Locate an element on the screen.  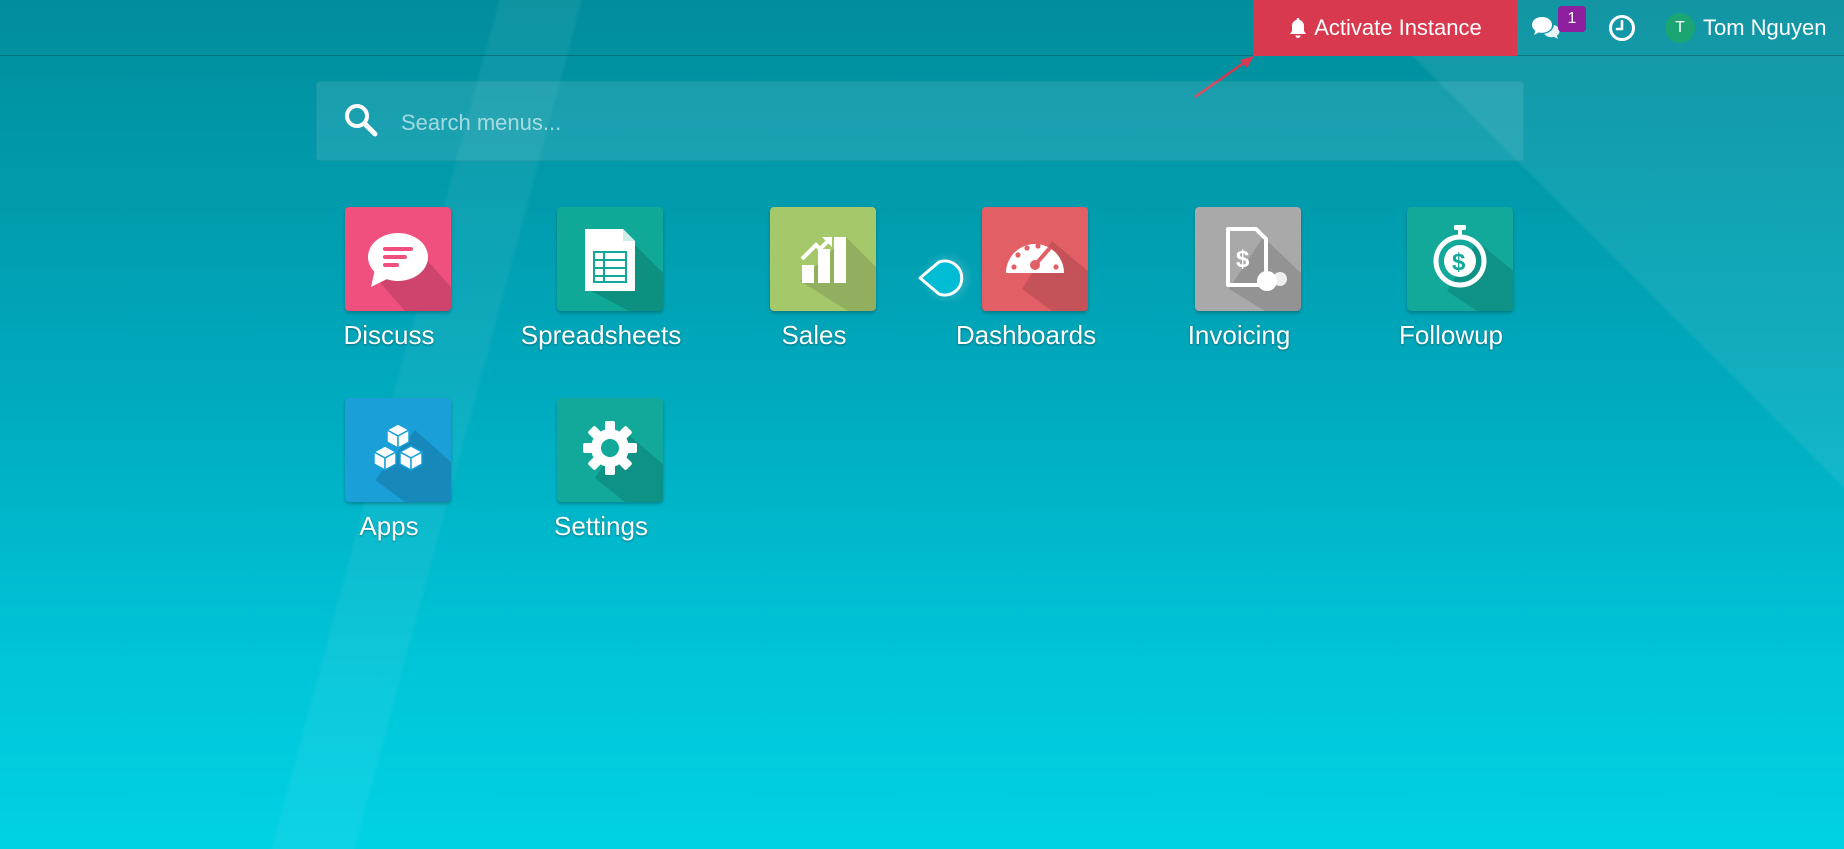
app-tile-invoicing: $ is located at coordinates (1248, 259).